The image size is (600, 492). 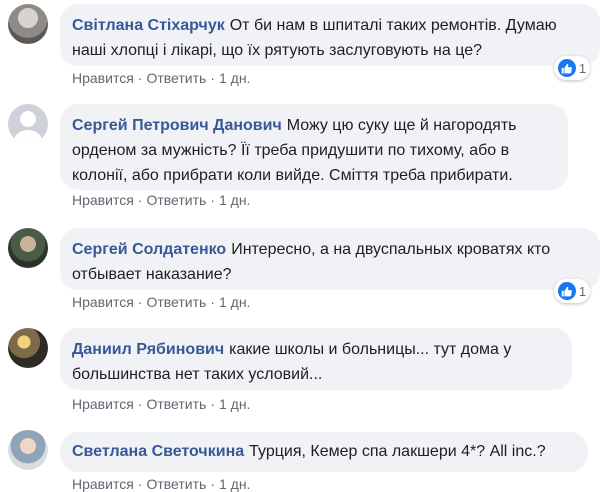 I want to click on comment-author: Светлана Светочкина, so click(x=158, y=451).